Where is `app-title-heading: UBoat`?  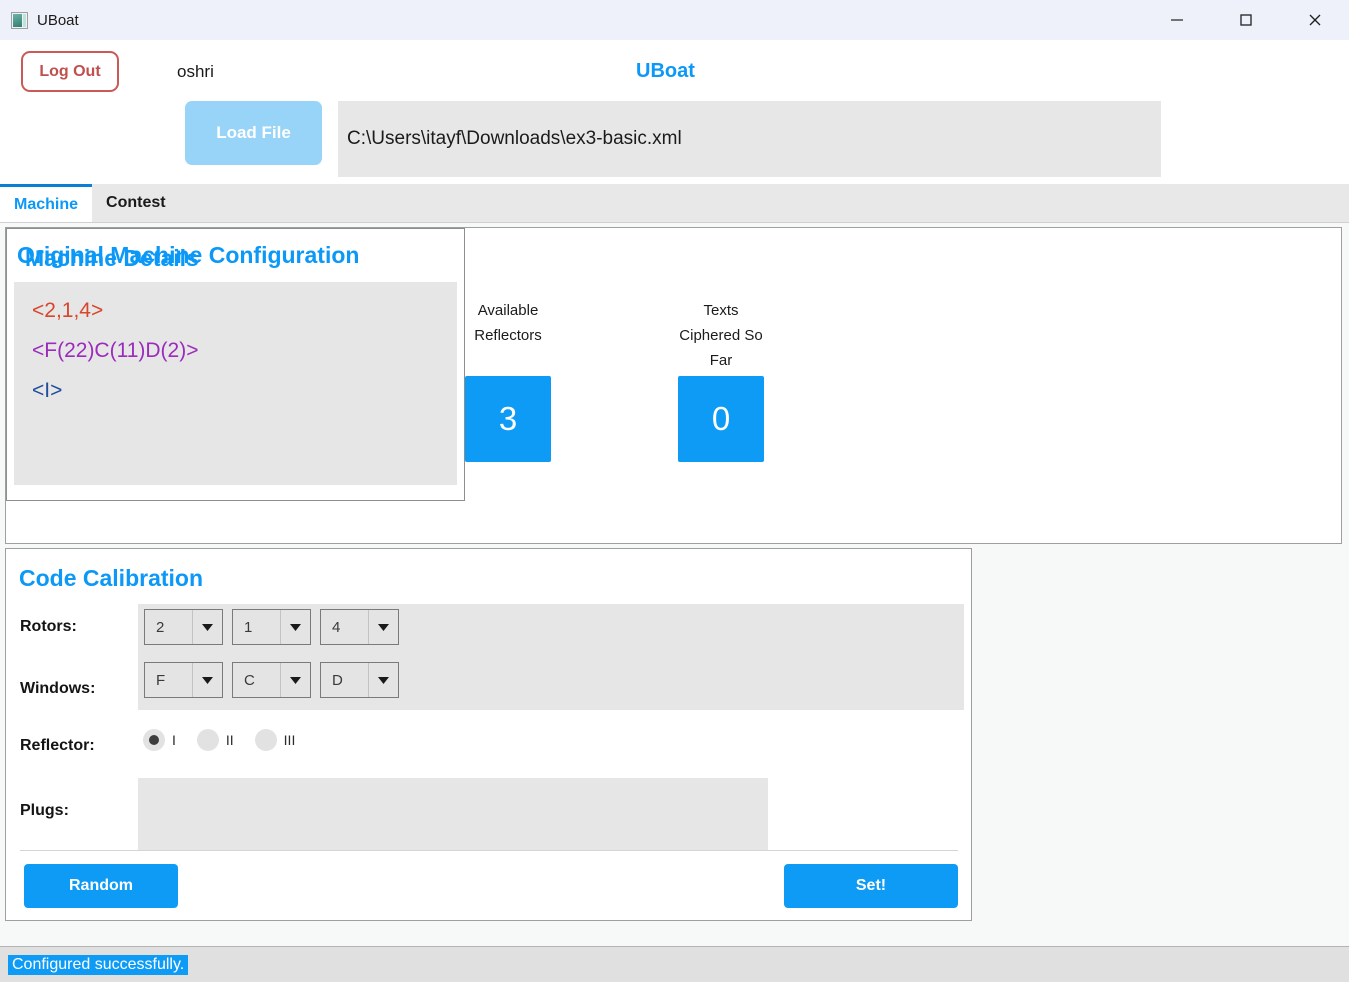 app-title-heading: UBoat is located at coordinates (665, 71).